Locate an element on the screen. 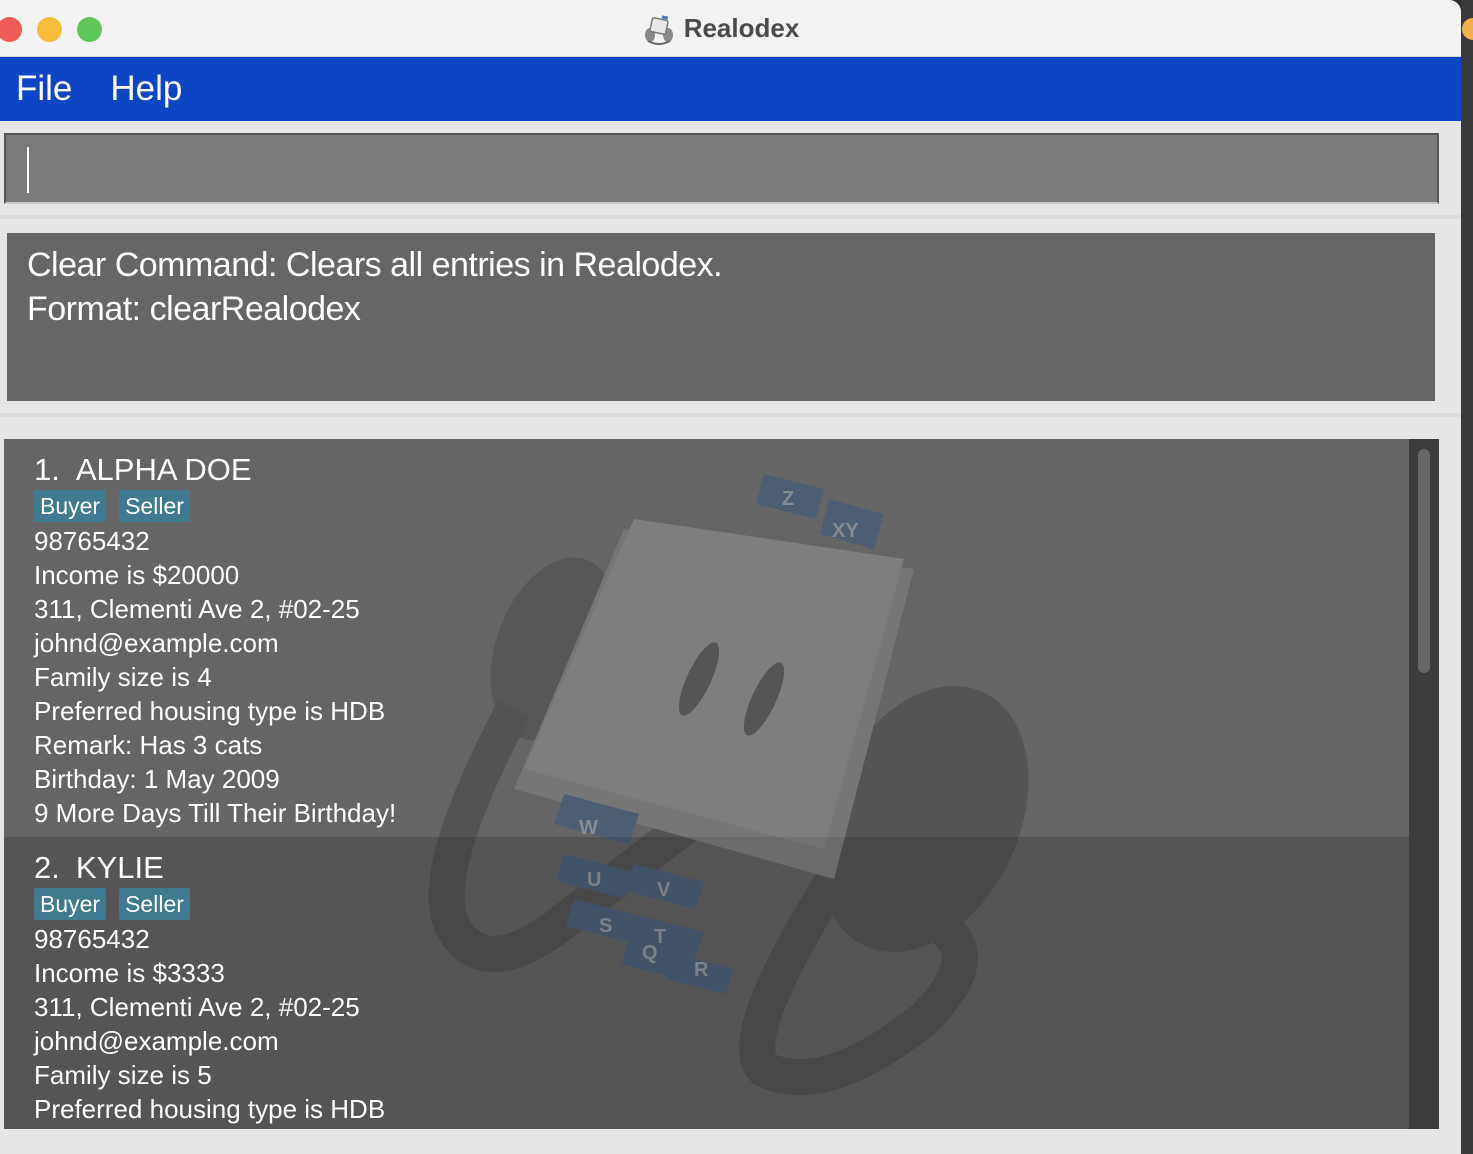  window-title-group: Realodex is located at coordinates (730, 28).